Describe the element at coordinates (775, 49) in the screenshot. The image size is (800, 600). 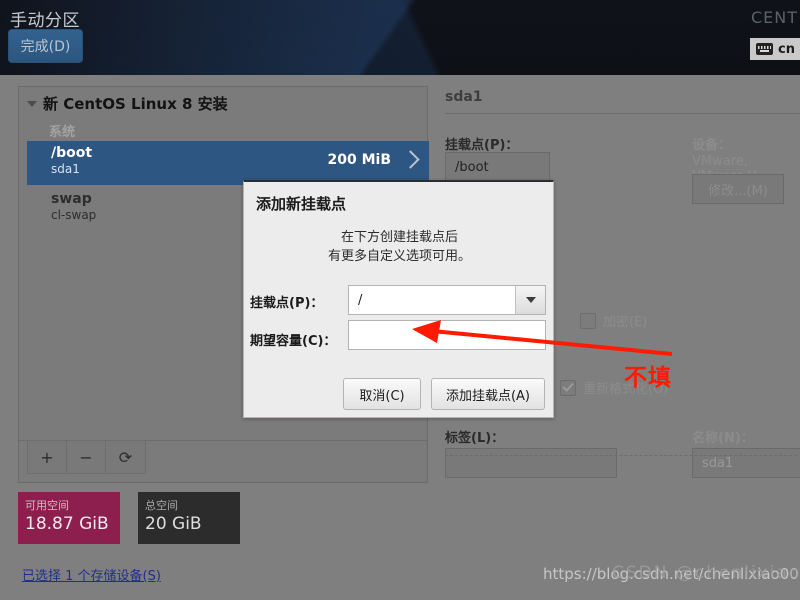
I see `keyboard-layout-indicator: cn` at that location.